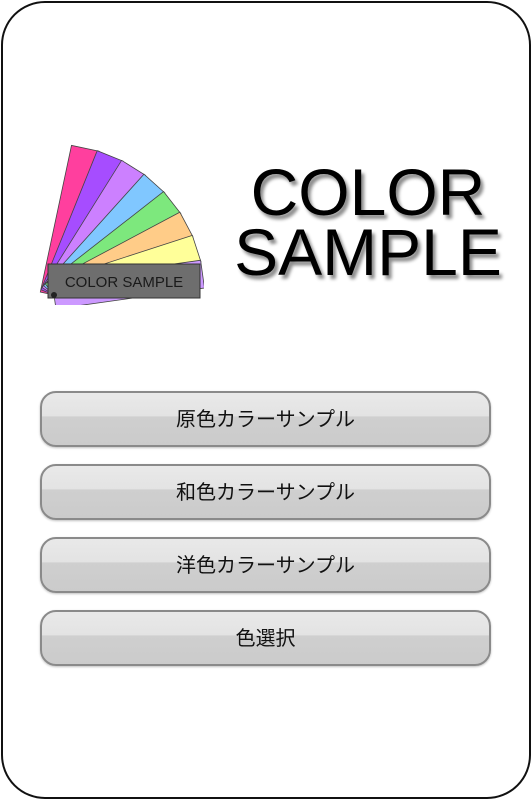  What do you see at coordinates (265, 419) in the screenshot?
I see `primary-color-sample-button: 原色カラーサンプル` at bounding box center [265, 419].